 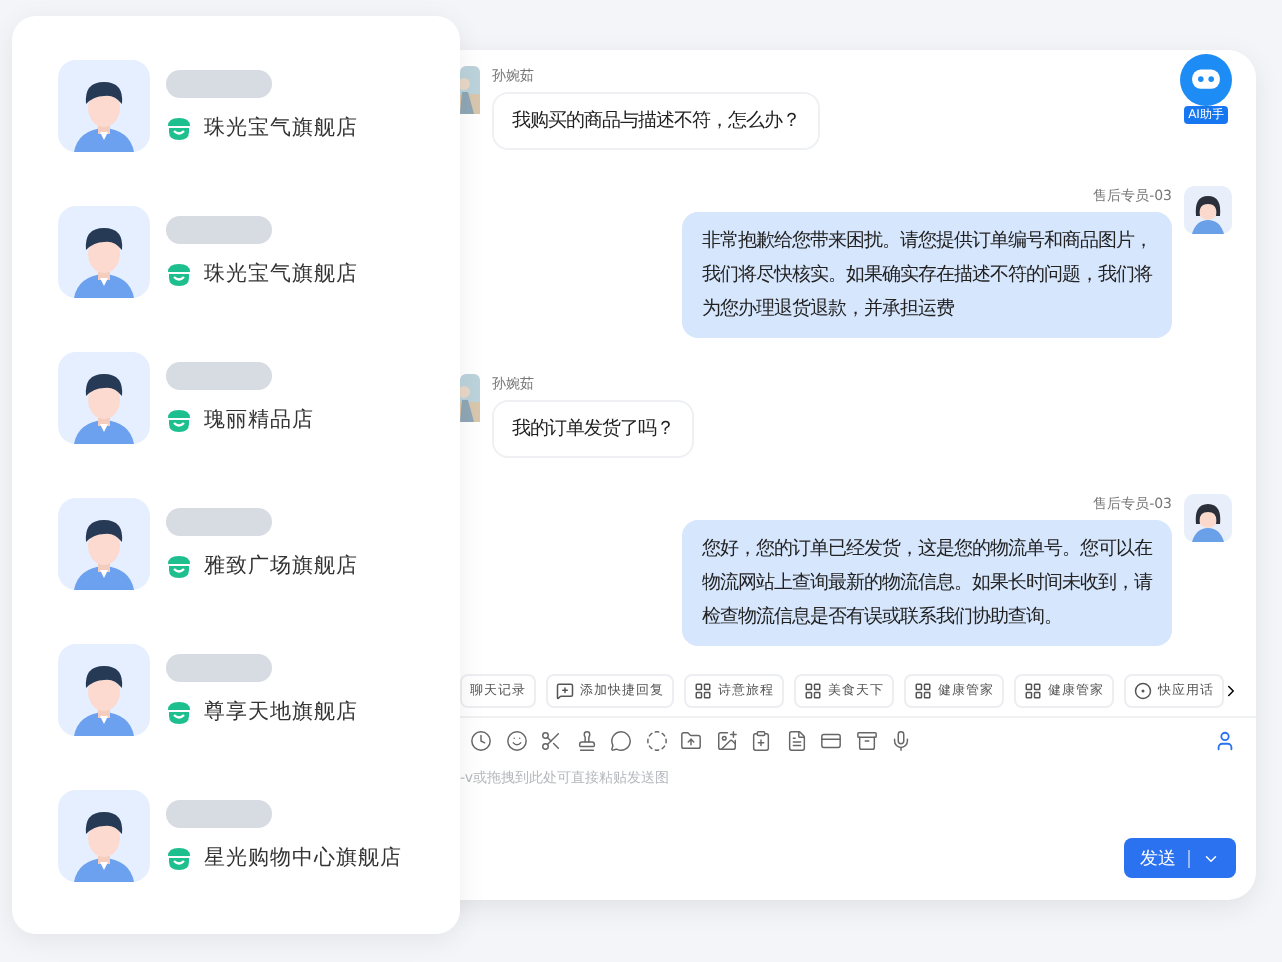 What do you see at coordinates (927, 583) in the screenshot?
I see `message-bubble: 您好，您的订单已经发货，这是您的物流单号。您可以在物流网站上查询最新的物流信息。如果长时间未收到，请检查物流信息是否有误或联系我们协助查询。` at bounding box center [927, 583].